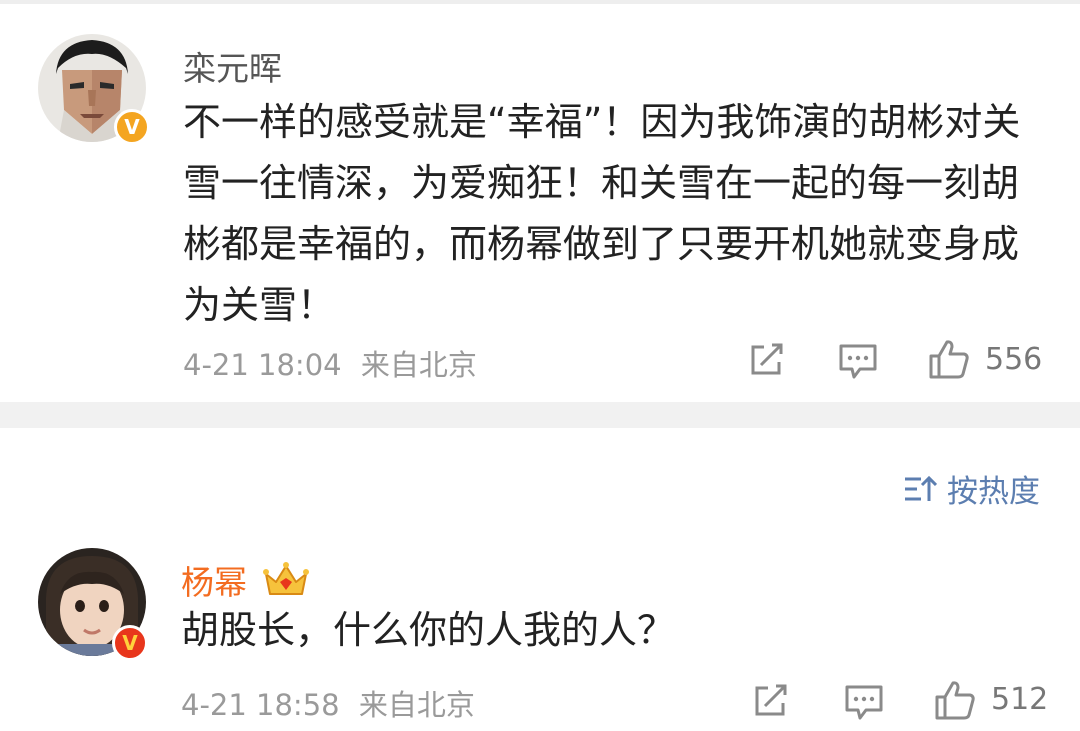  What do you see at coordinates (540, 415) in the screenshot?
I see `section-divider` at bounding box center [540, 415].